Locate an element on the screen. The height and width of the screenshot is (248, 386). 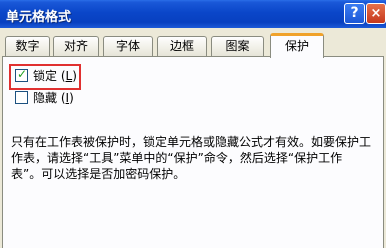
tab-border: 边框 is located at coordinates (182, 46).